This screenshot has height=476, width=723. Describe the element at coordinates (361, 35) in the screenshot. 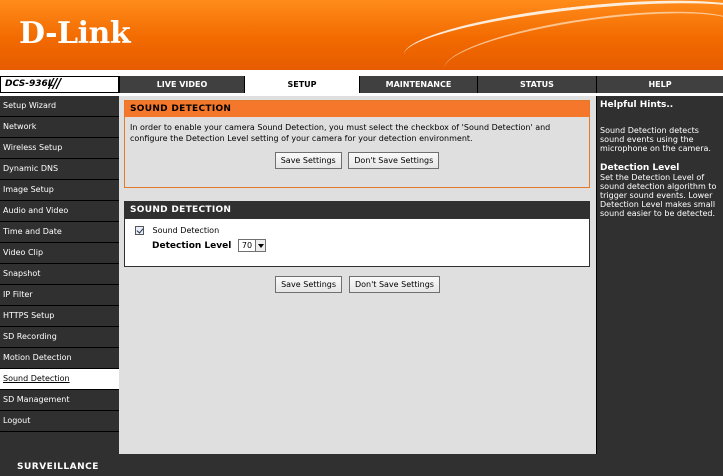

I see `header-banner: D-Link` at that location.